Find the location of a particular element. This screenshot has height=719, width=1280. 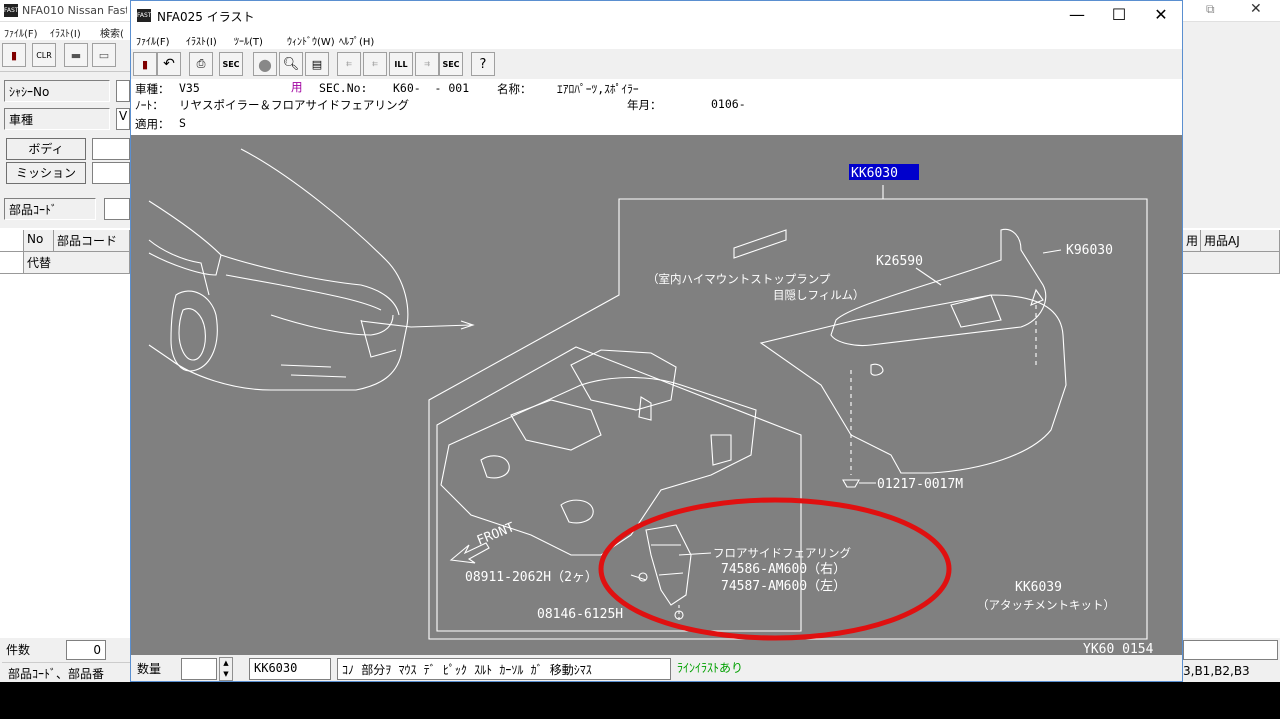

open-button: ▭ is located at coordinates (104, 55).